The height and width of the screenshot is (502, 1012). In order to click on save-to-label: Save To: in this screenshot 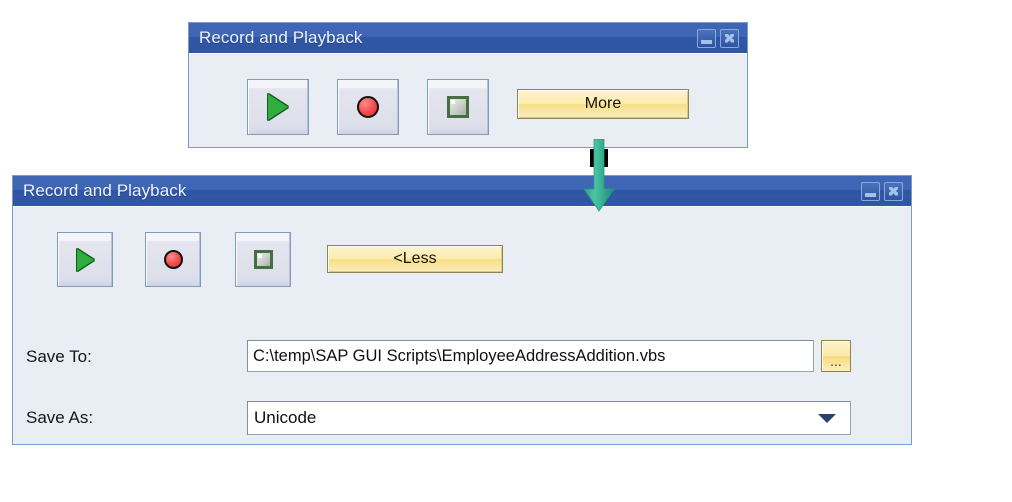, I will do `click(59, 356)`.